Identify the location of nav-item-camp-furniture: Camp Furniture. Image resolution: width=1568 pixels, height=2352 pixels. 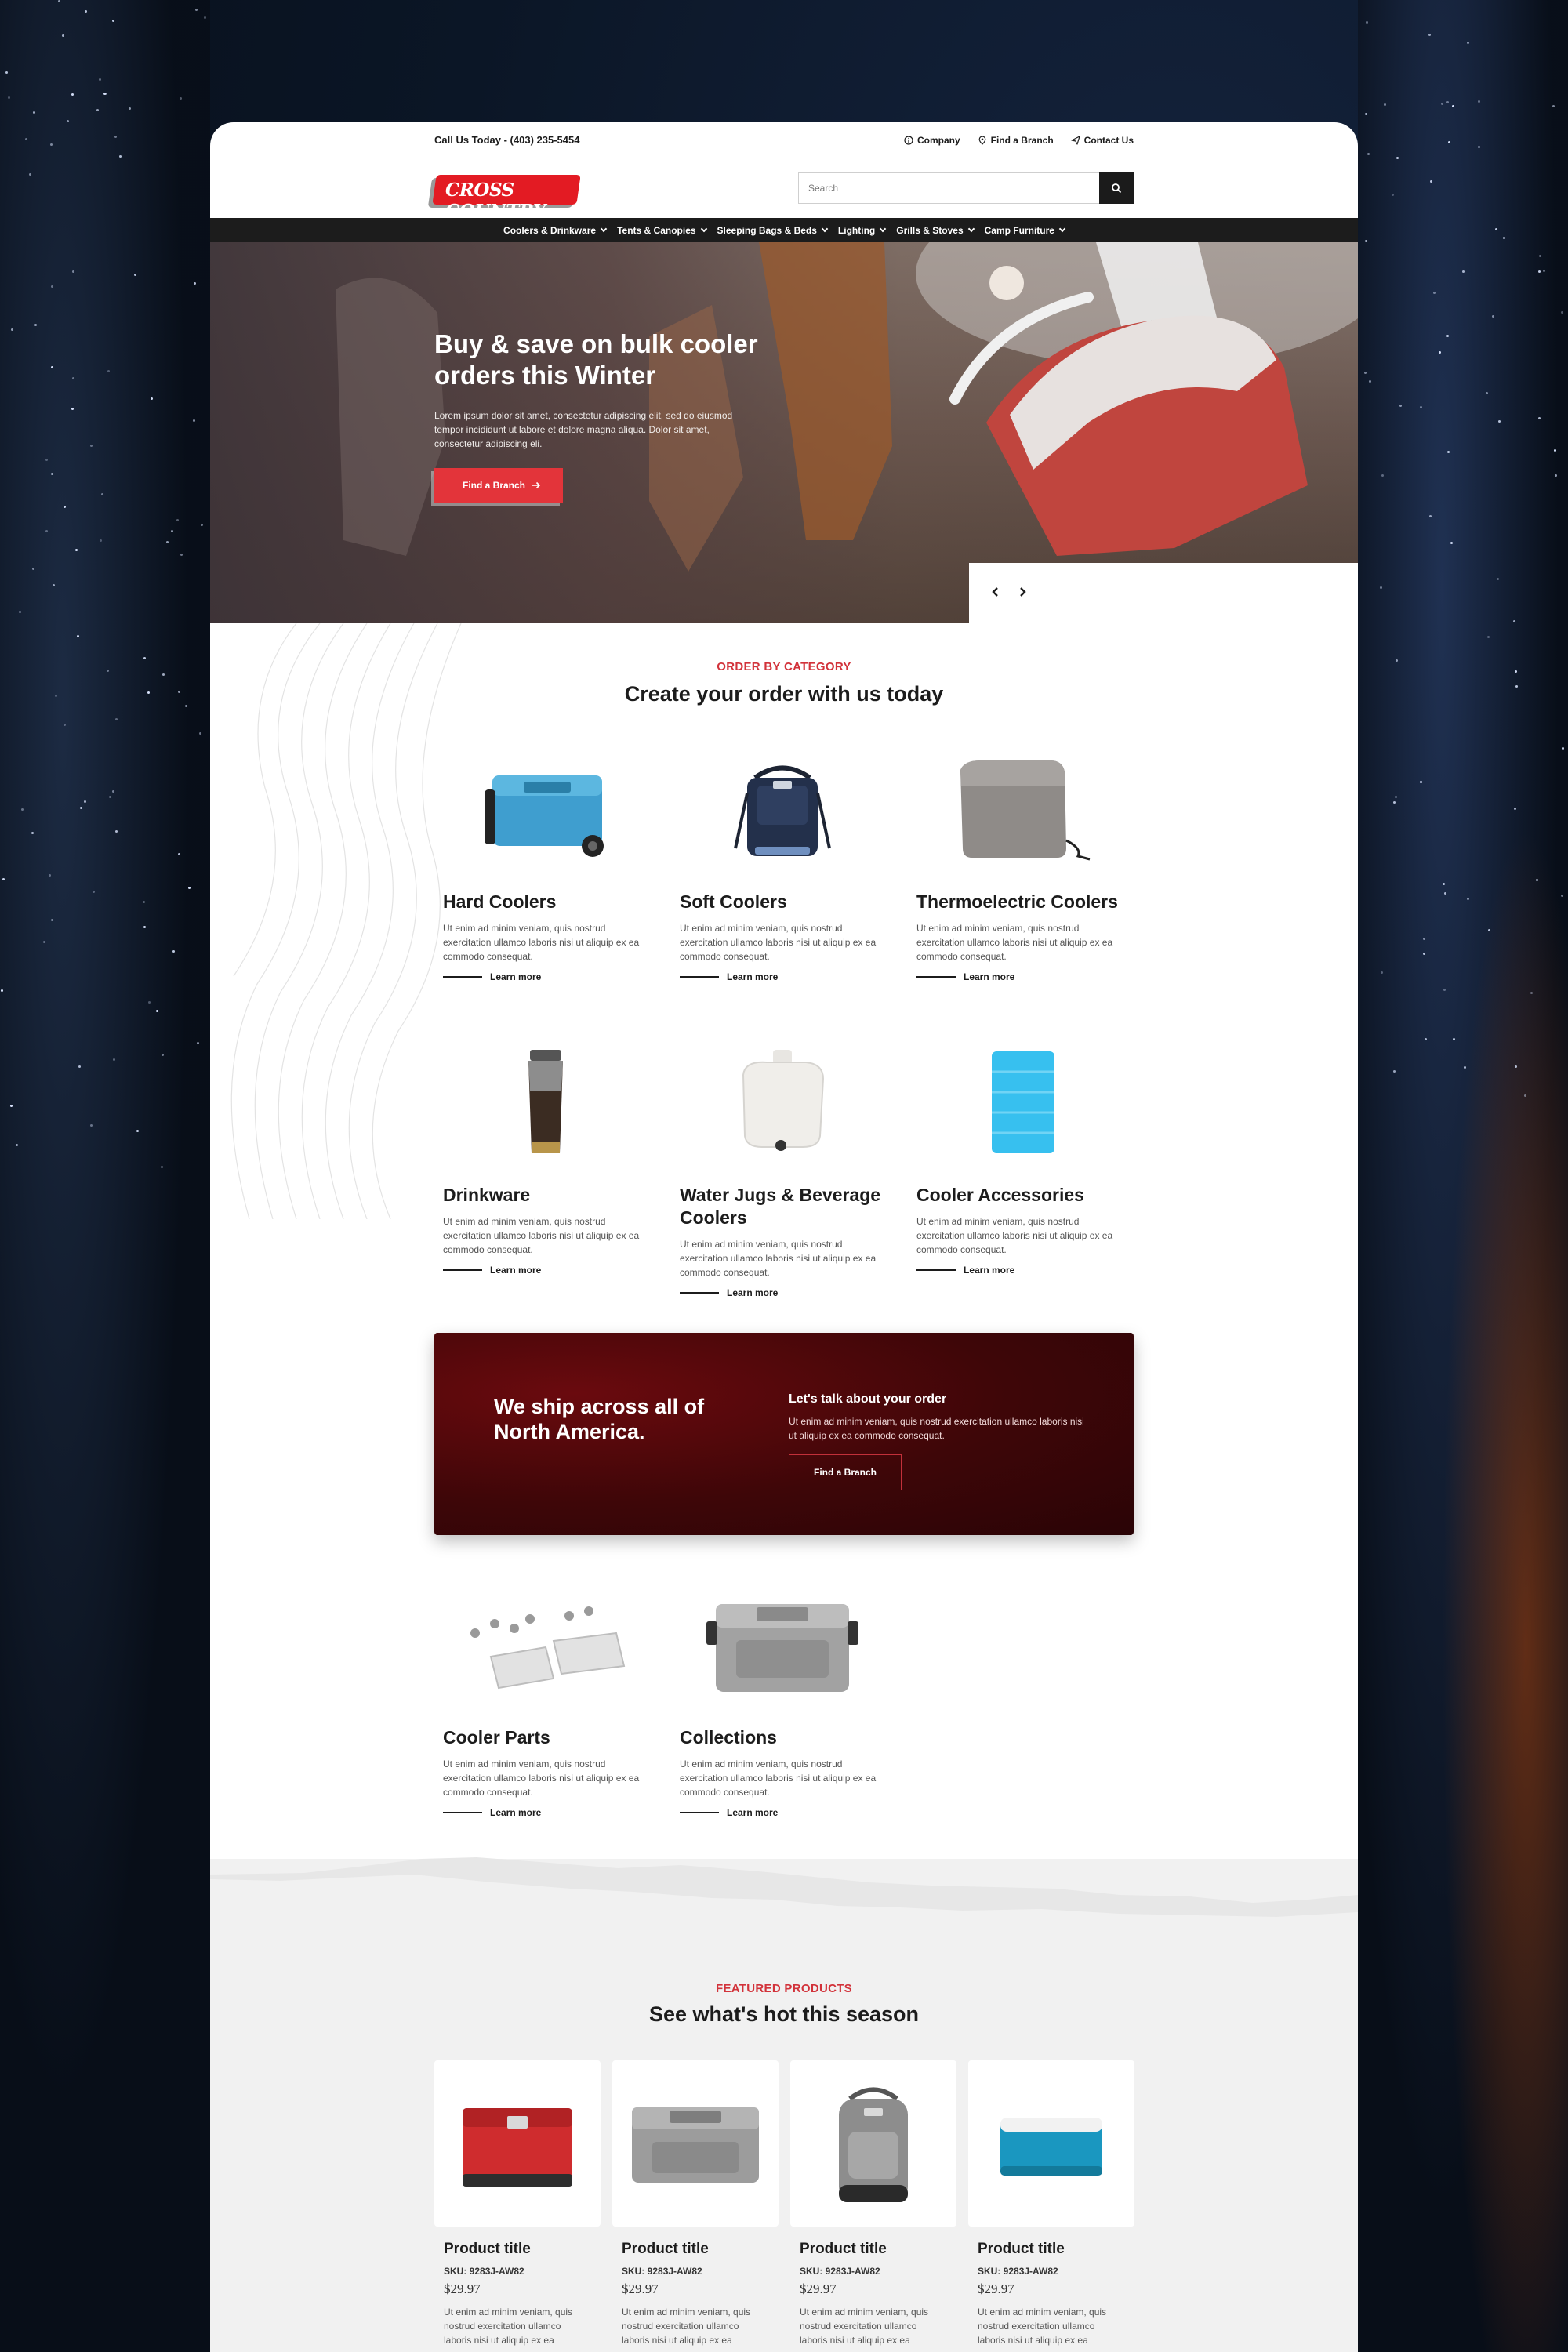
(1025, 230).